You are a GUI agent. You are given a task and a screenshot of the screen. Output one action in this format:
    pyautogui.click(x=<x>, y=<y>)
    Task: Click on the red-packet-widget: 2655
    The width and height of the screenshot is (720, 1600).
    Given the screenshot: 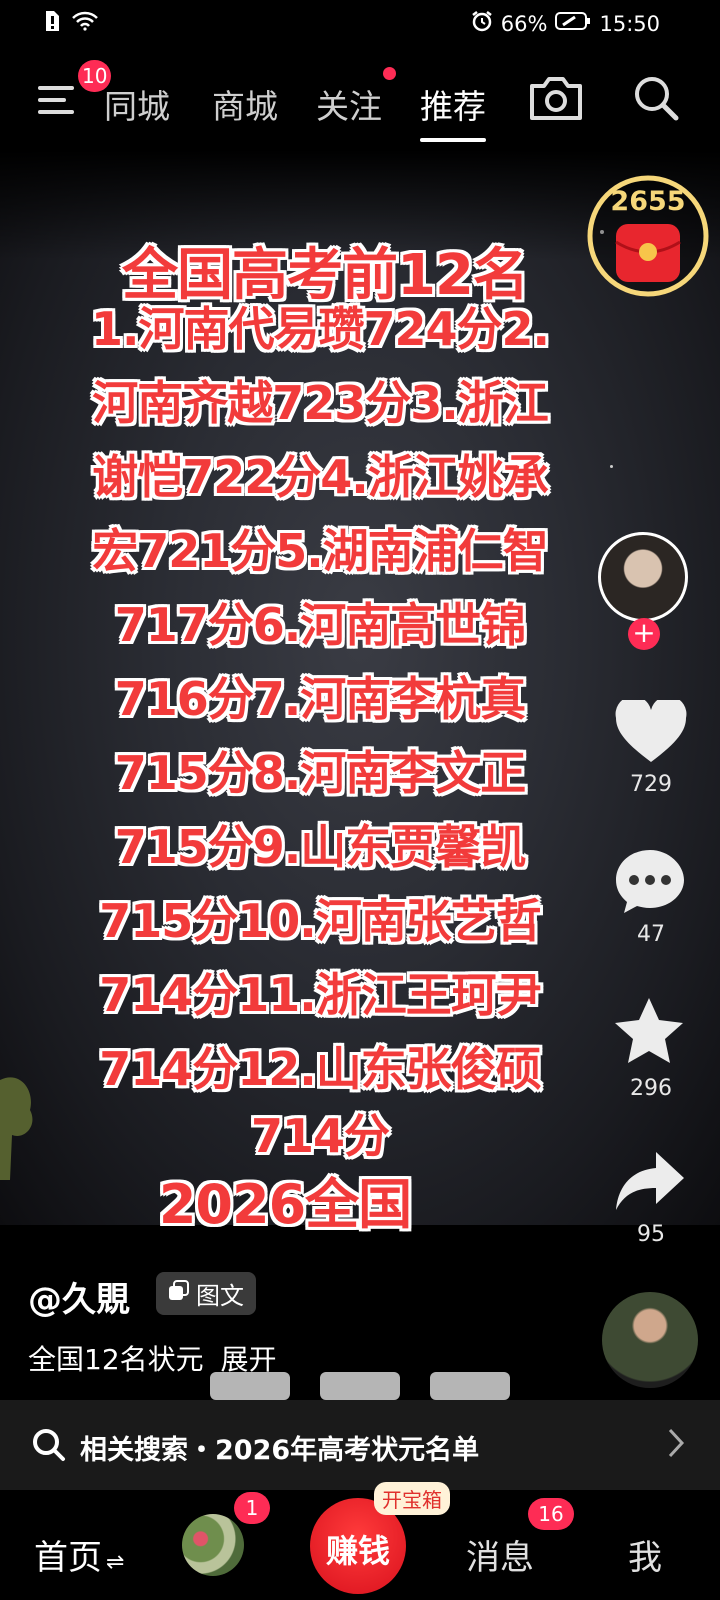 What is the action you would take?
    pyautogui.click(x=648, y=236)
    